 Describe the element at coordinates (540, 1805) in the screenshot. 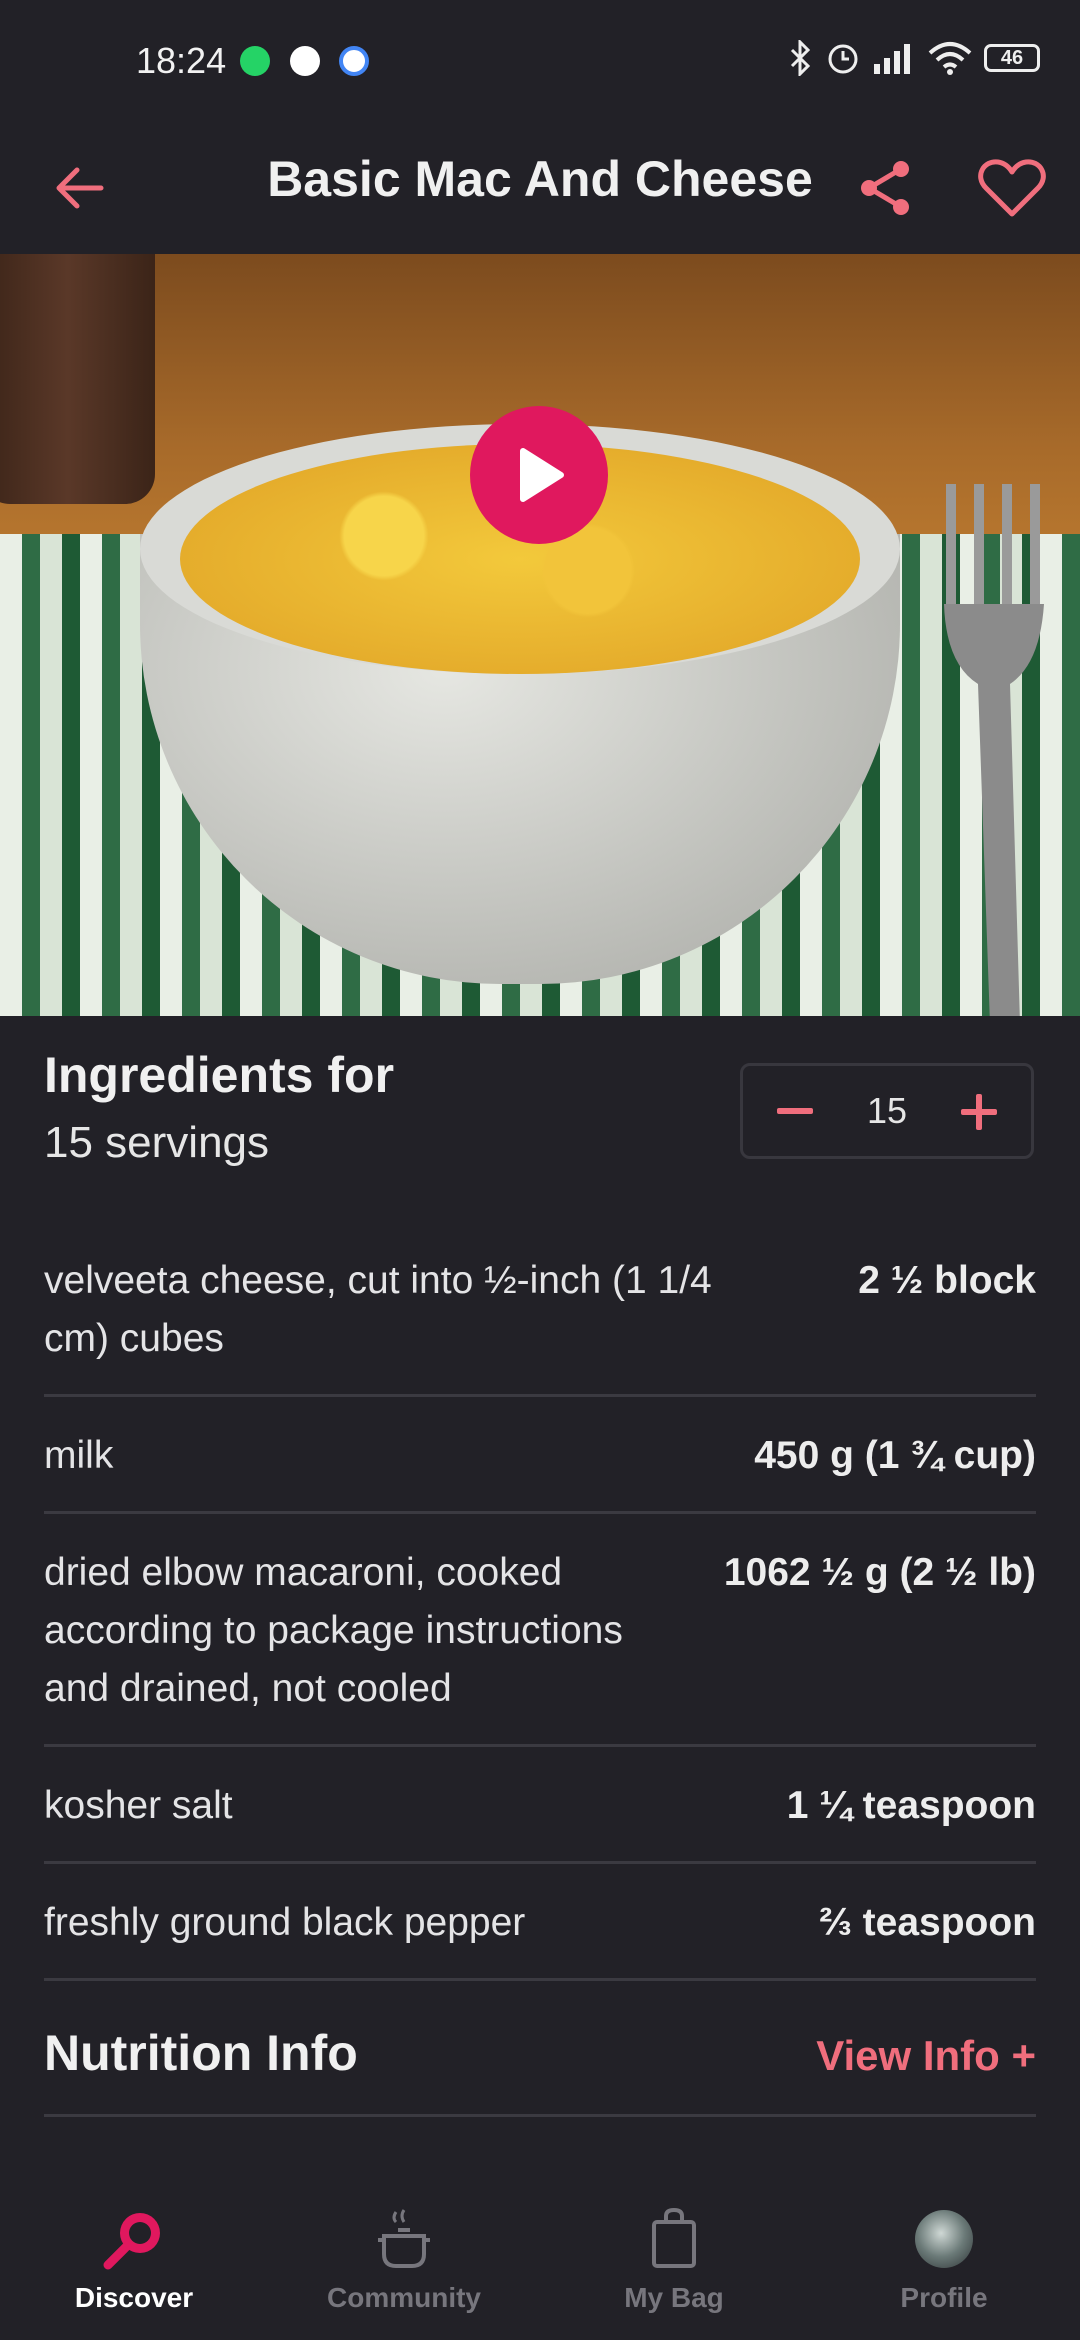

I see `ingredient-row: kosher salt 1 ¼ teaspoon` at that location.